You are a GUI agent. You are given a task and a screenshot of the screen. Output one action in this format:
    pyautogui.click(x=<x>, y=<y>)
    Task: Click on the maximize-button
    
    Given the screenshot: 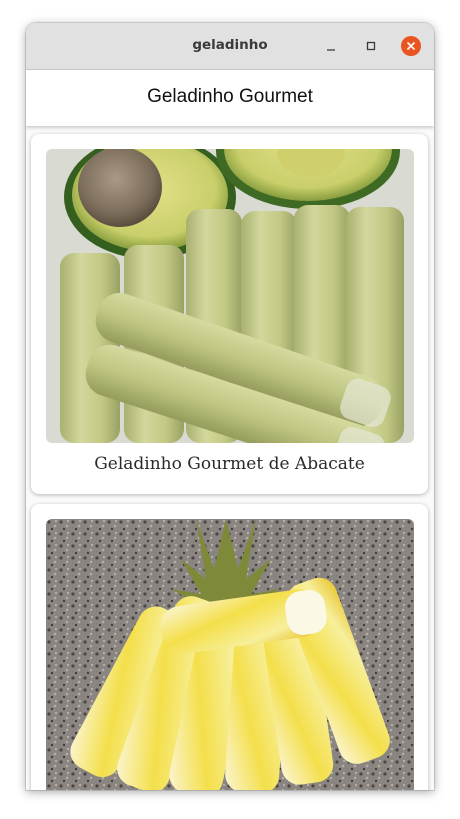 What is the action you would take?
    pyautogui.click(x=371, y=46)
    